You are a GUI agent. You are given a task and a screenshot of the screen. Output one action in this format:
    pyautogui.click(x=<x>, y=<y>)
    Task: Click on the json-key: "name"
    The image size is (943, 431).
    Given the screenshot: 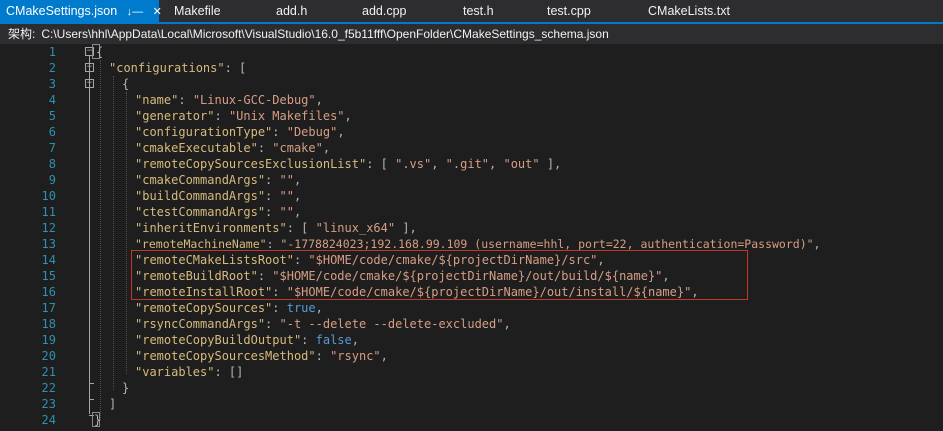 What is the action you would take?
    pyautogui.click(x=157, y=100)
    